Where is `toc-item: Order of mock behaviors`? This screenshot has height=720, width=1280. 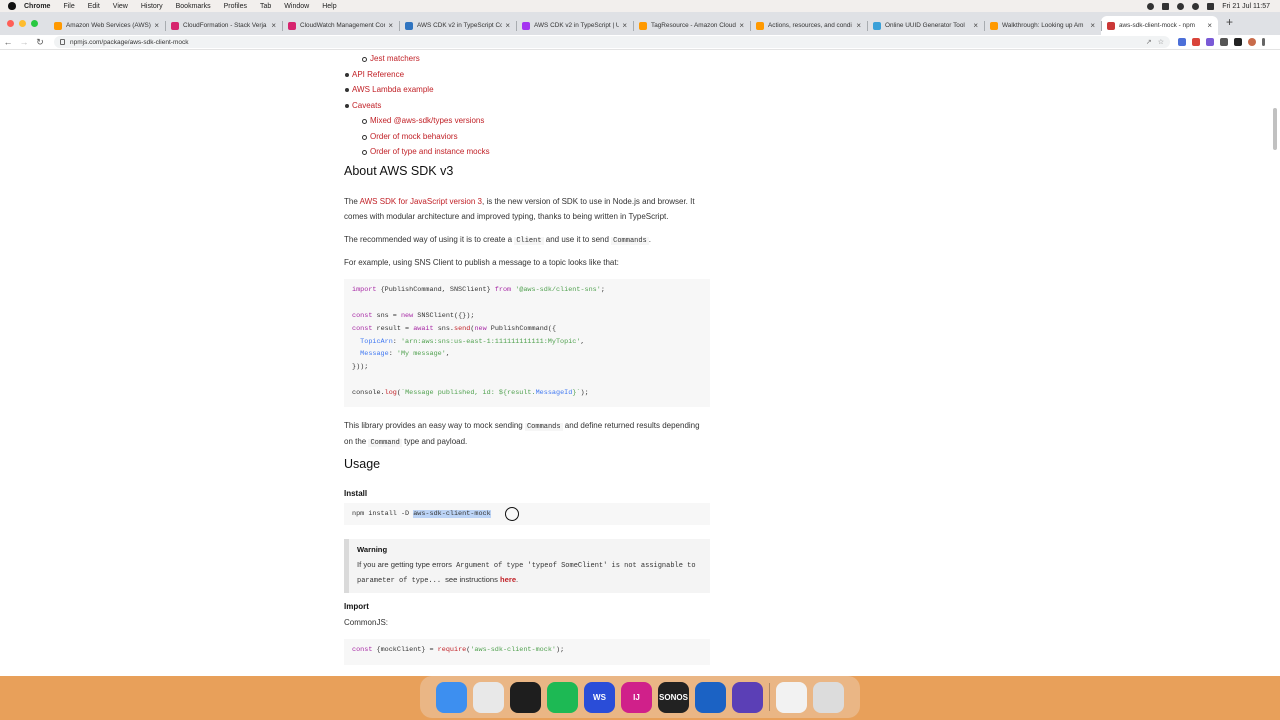
toc-item: Order of mock behaviors is located at coordinates (527, 137).